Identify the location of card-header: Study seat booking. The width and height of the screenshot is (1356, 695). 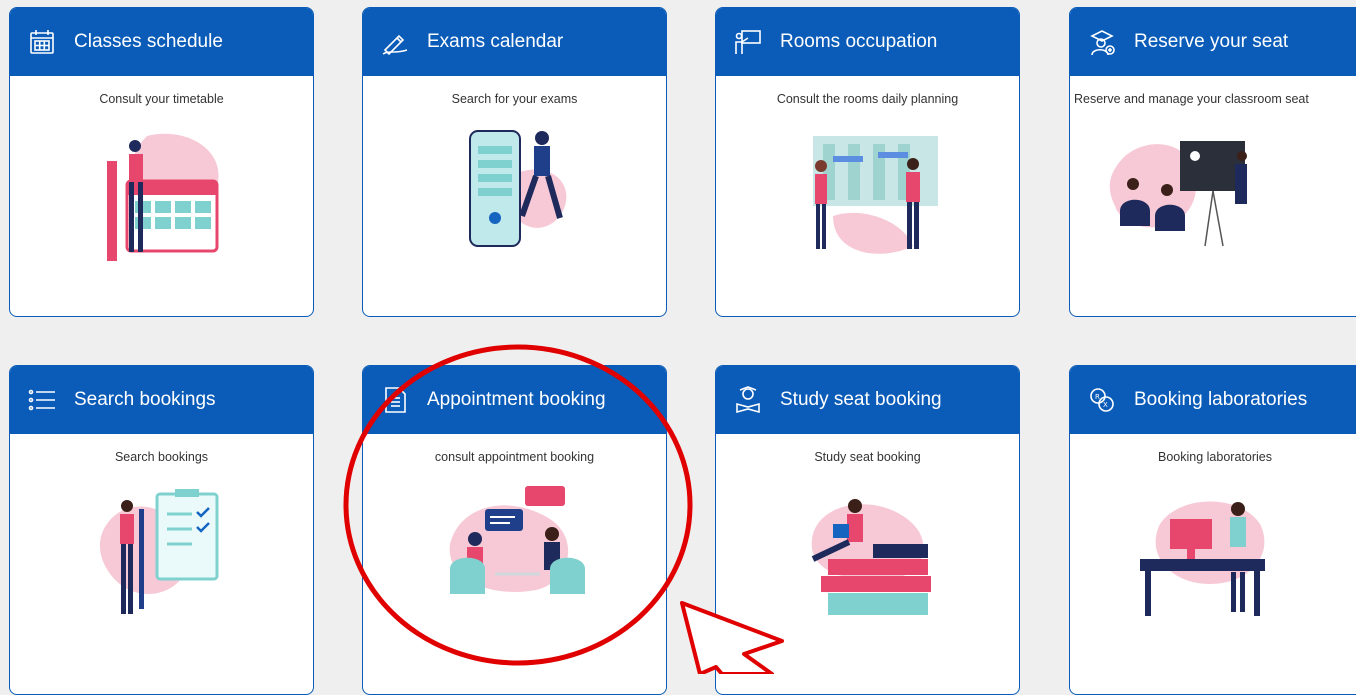
(867, 400).